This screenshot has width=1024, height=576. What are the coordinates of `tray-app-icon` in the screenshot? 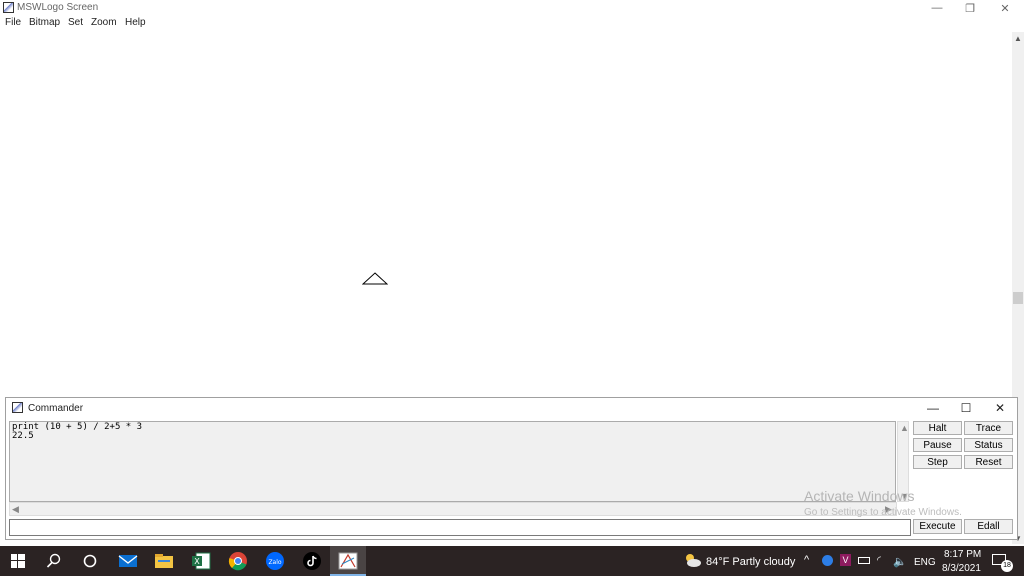 It's located at (827, 560).